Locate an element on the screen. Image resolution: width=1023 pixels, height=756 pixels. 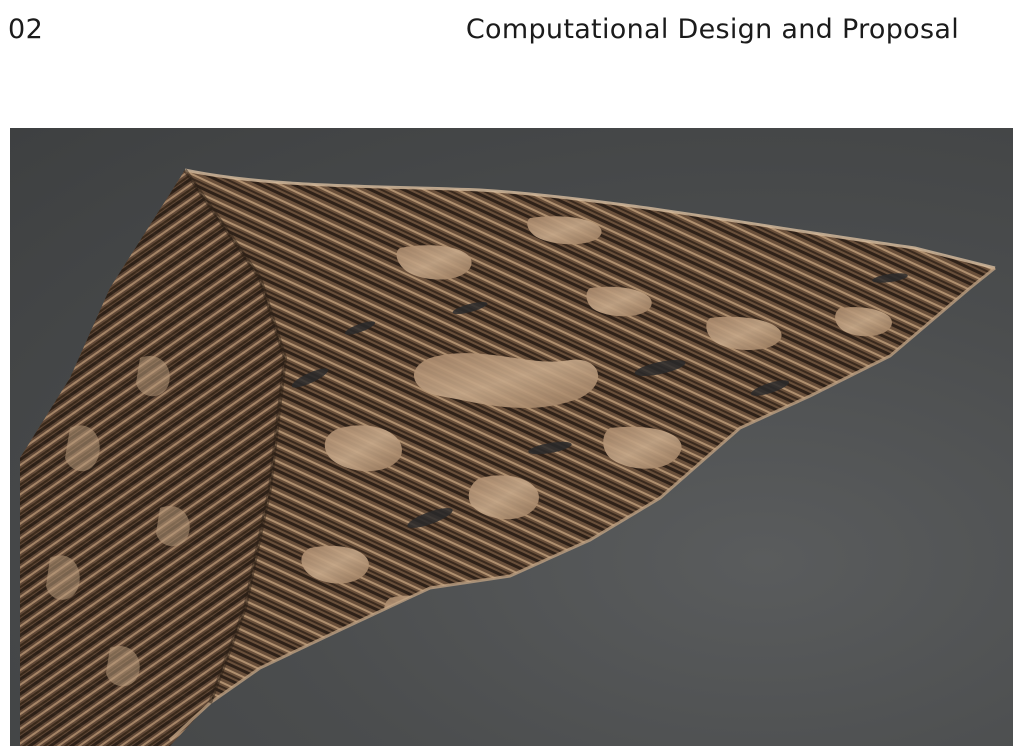
page-header: 02 Computational Design and Proposal is located at coordinates (511, 35).